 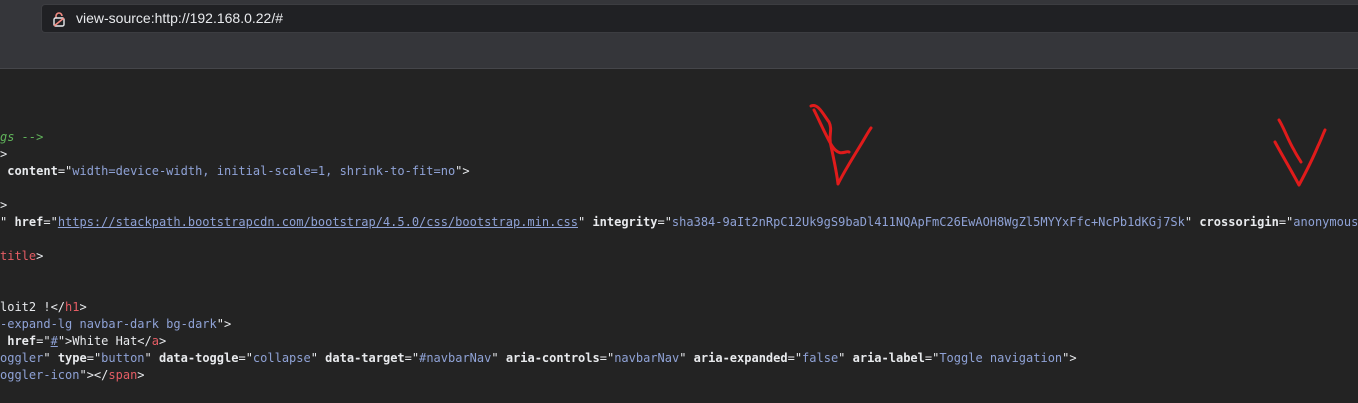 What do you see at coordinates (888, 358) in the screenshot?
I see `attr-name: aria-label` at bounding box center [888, 358].